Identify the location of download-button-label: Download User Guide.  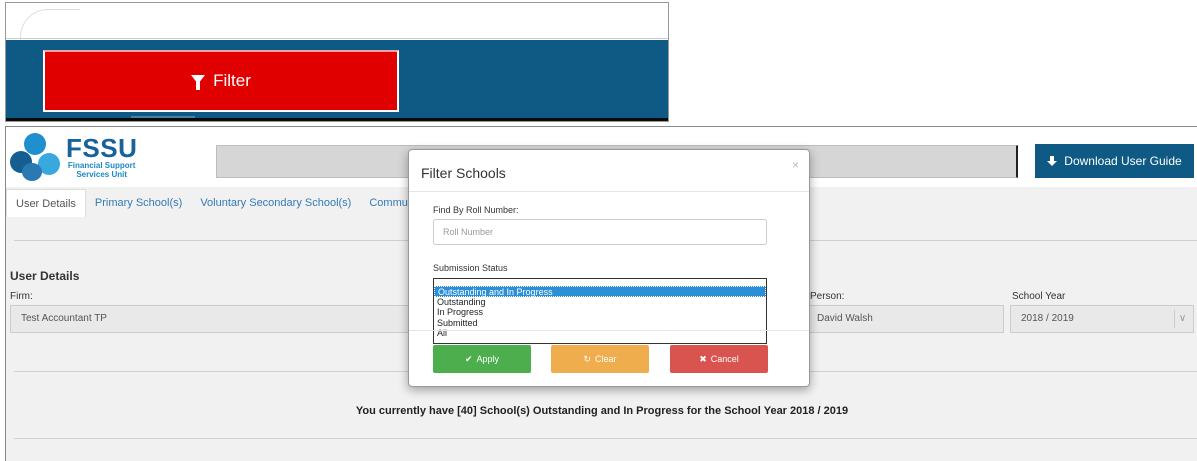
(1123, 161).